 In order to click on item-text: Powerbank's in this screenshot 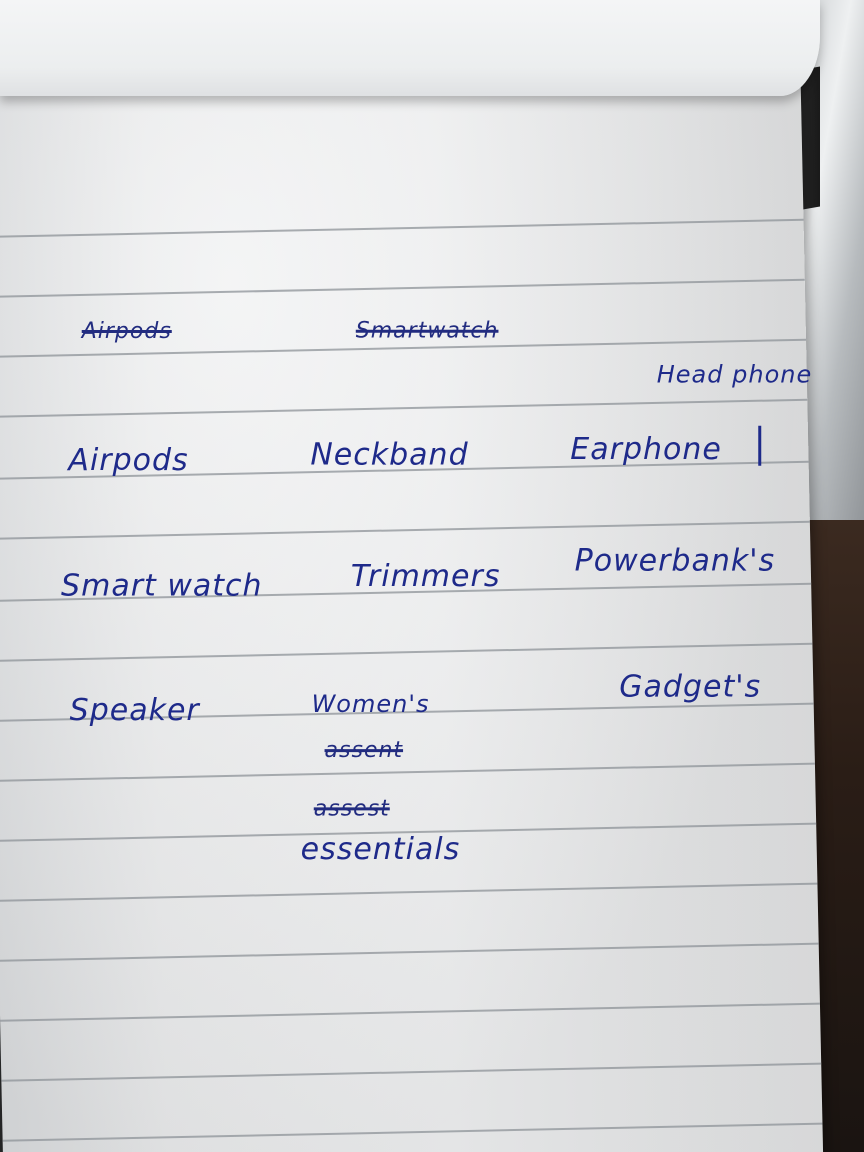, I will do `click(675, 561)`.